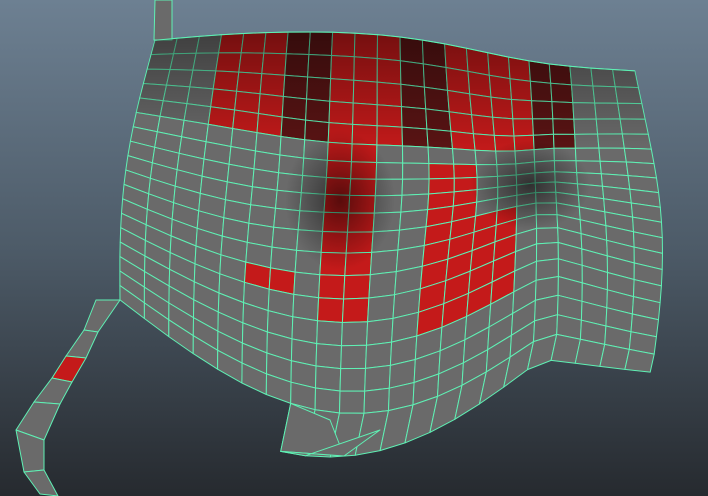  I want to click on hole-shading-right, so click(530, 185).